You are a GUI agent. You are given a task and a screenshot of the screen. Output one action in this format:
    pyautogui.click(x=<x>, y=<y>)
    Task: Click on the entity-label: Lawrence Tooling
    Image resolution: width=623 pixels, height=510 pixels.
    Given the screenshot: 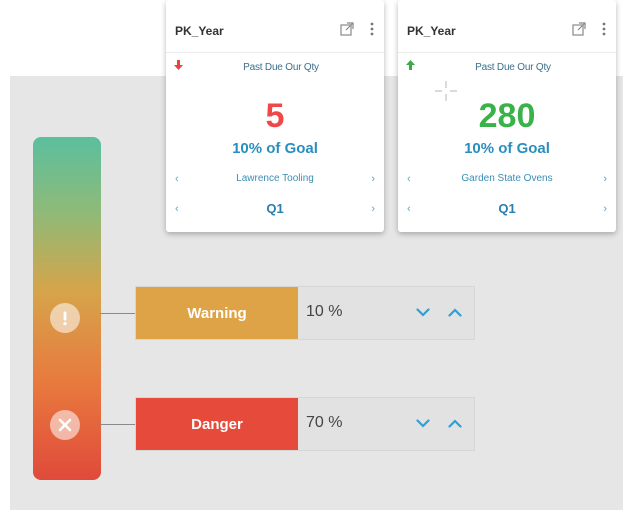 What is the action you would take?
    pyautogui.click(x=275, y=178)
    